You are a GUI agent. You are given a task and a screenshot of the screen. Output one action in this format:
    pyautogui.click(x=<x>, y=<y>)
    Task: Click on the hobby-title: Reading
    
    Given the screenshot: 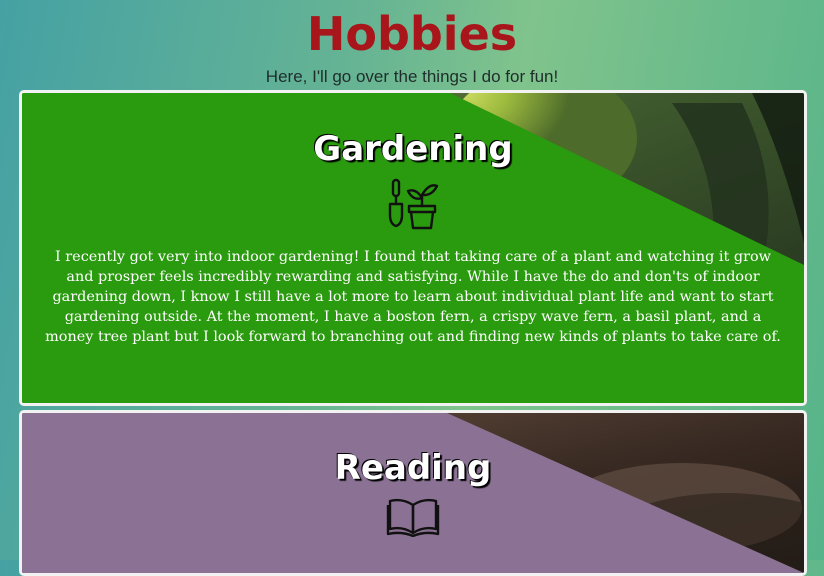 What is the action you would take?
    pyautogui.click(x=413, y=468)
    